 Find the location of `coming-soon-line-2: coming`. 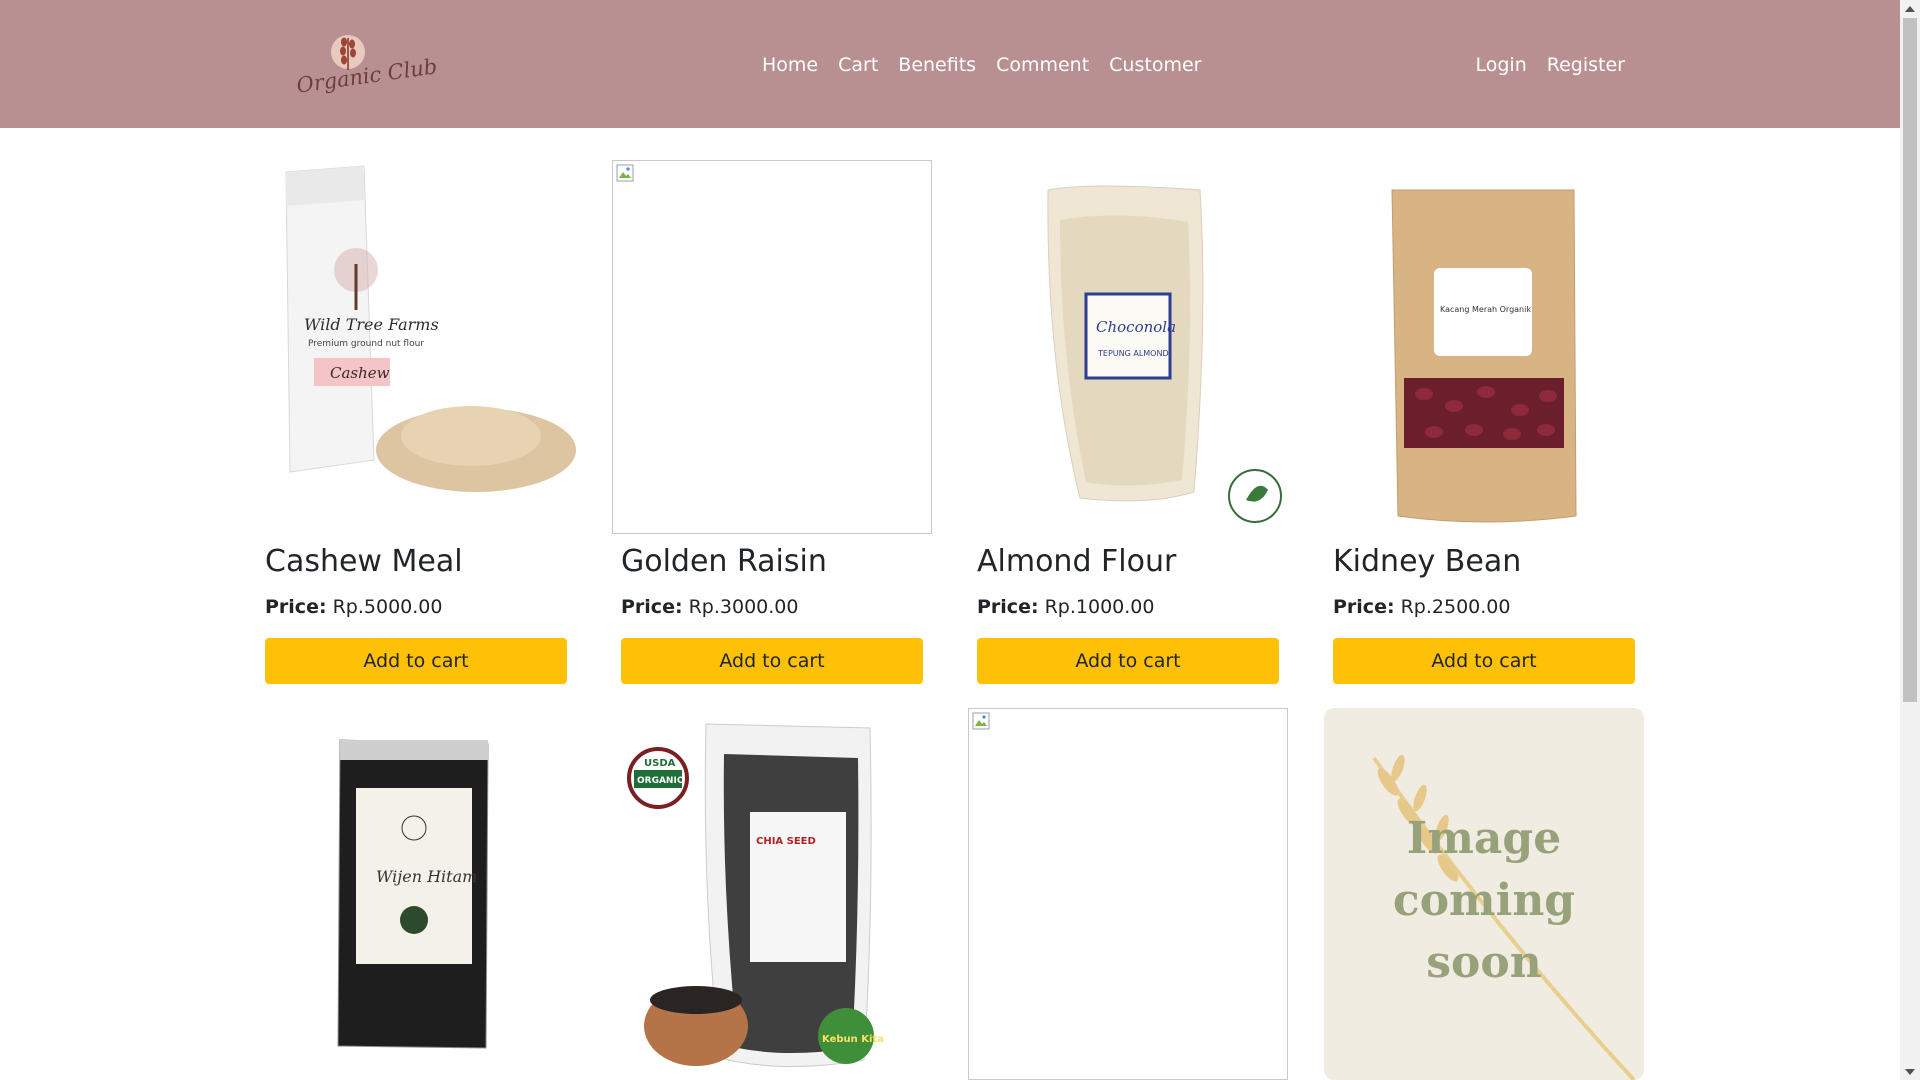

coming-soon-line-2: coming is located at coordinates (1484, 900).